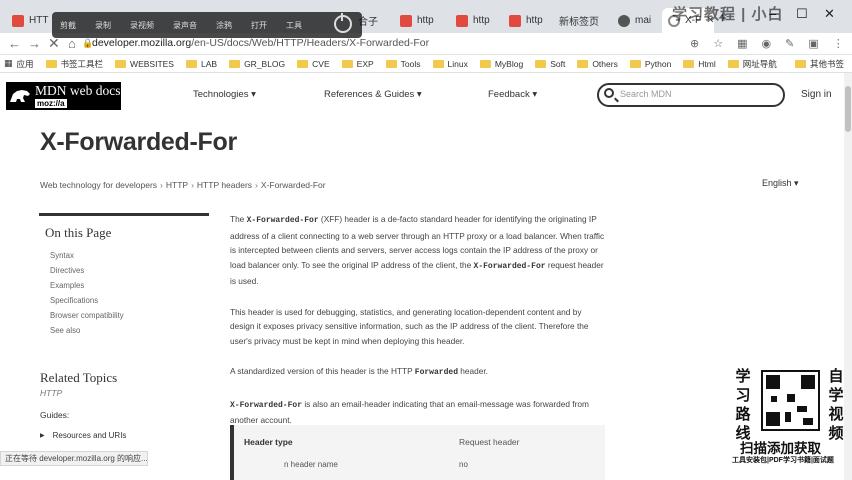  What do you see at coordinates (658, 63) in the screenshot?
I see `bookmark-label: Python` at bounding box center [658, 63].